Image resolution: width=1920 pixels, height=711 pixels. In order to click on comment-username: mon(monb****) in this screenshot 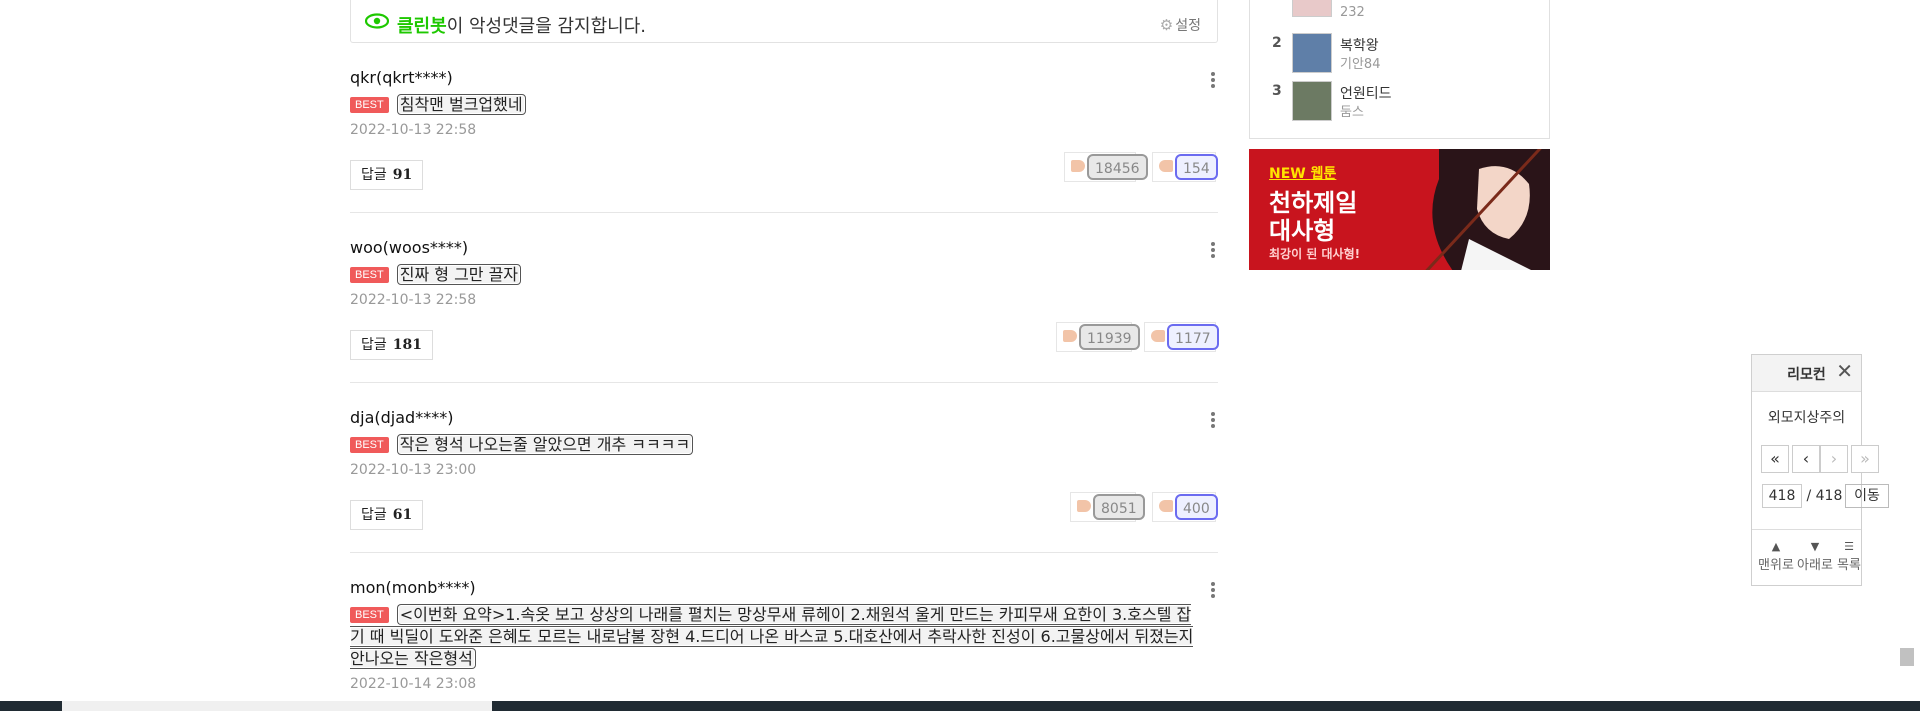, I will do `click(413, 587)`.